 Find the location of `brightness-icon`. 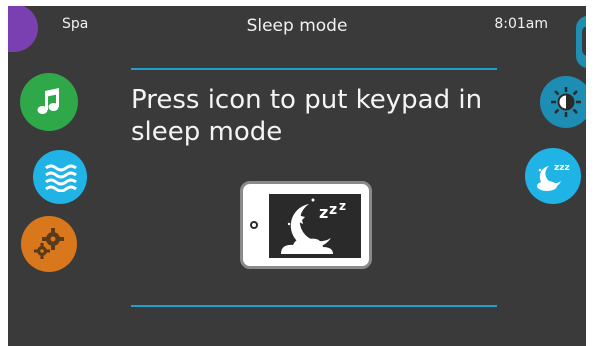

brightness-icon is located at coordinates (566, 102).